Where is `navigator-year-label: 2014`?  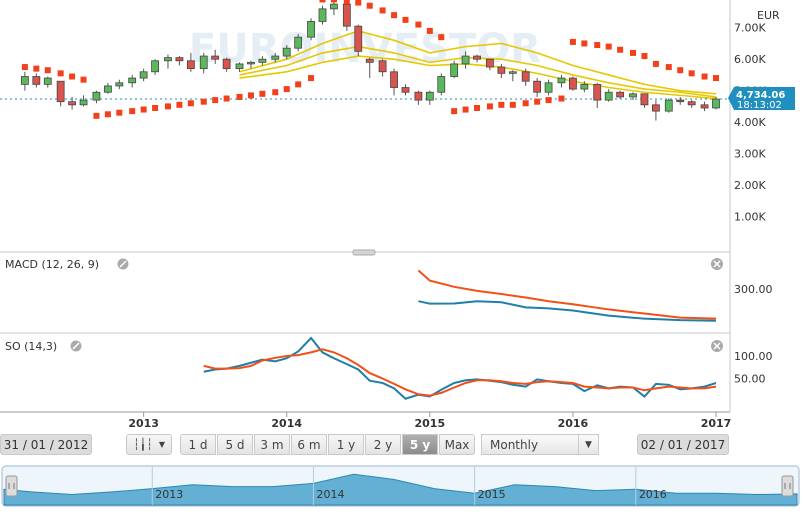
navigator-year-label: 2014 is located at coordinates (330, 494).